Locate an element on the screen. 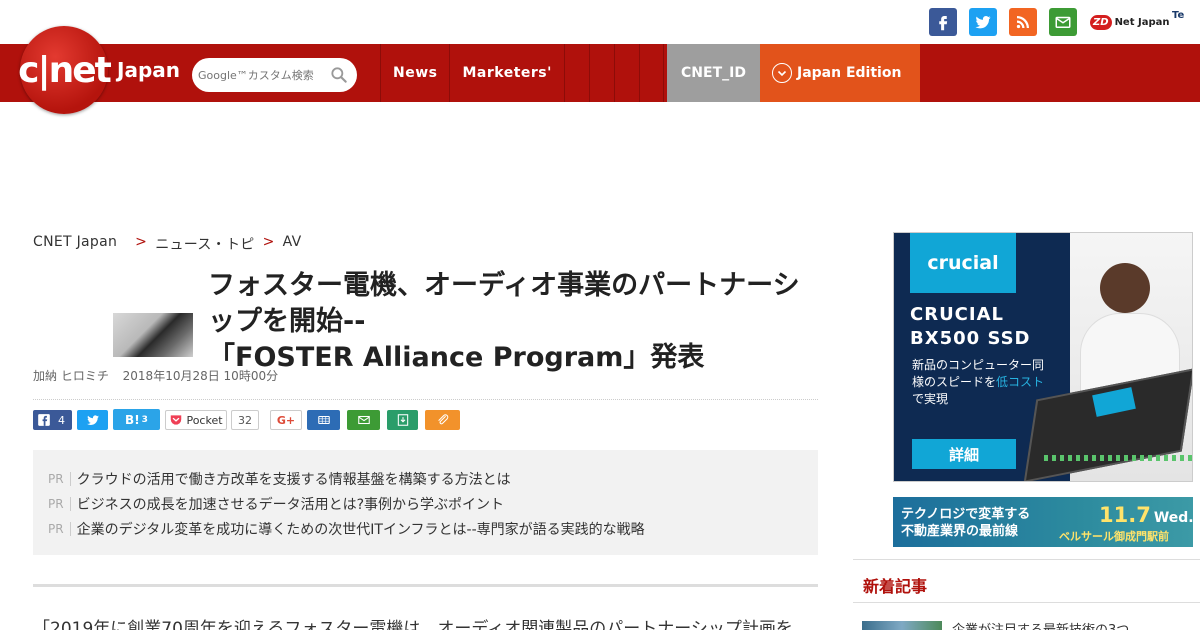 This screenshot has width=1200, height=630. publish-date: 2018年10月28日 10時00分 is located at coordinates (200, 376).